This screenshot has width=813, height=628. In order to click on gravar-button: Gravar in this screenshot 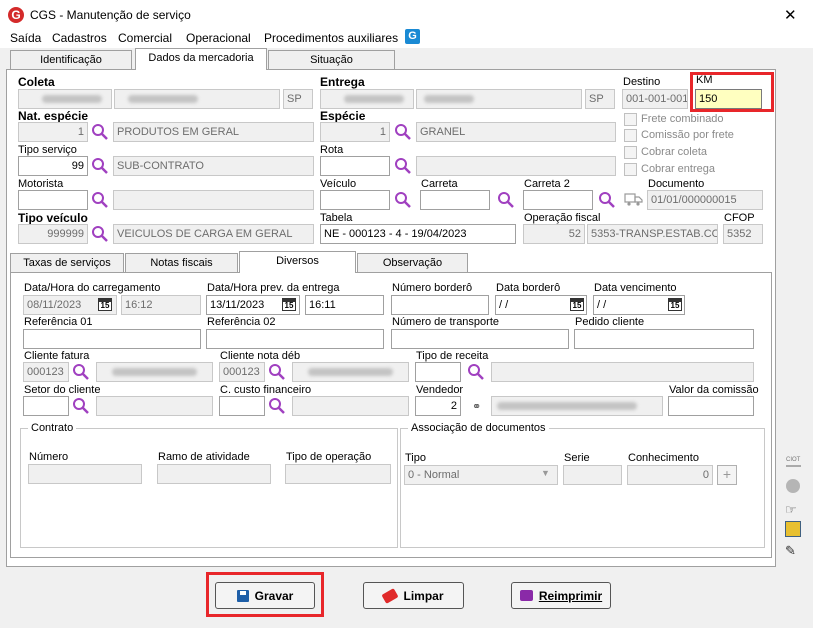, I will do `click(265, 595)`.